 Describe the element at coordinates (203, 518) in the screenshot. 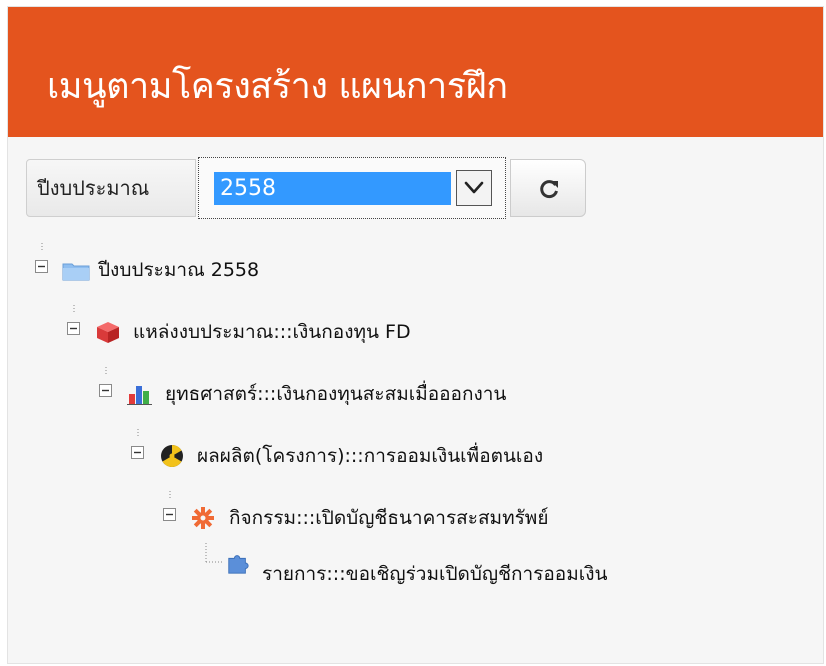

I see `gear-icon` at that location.